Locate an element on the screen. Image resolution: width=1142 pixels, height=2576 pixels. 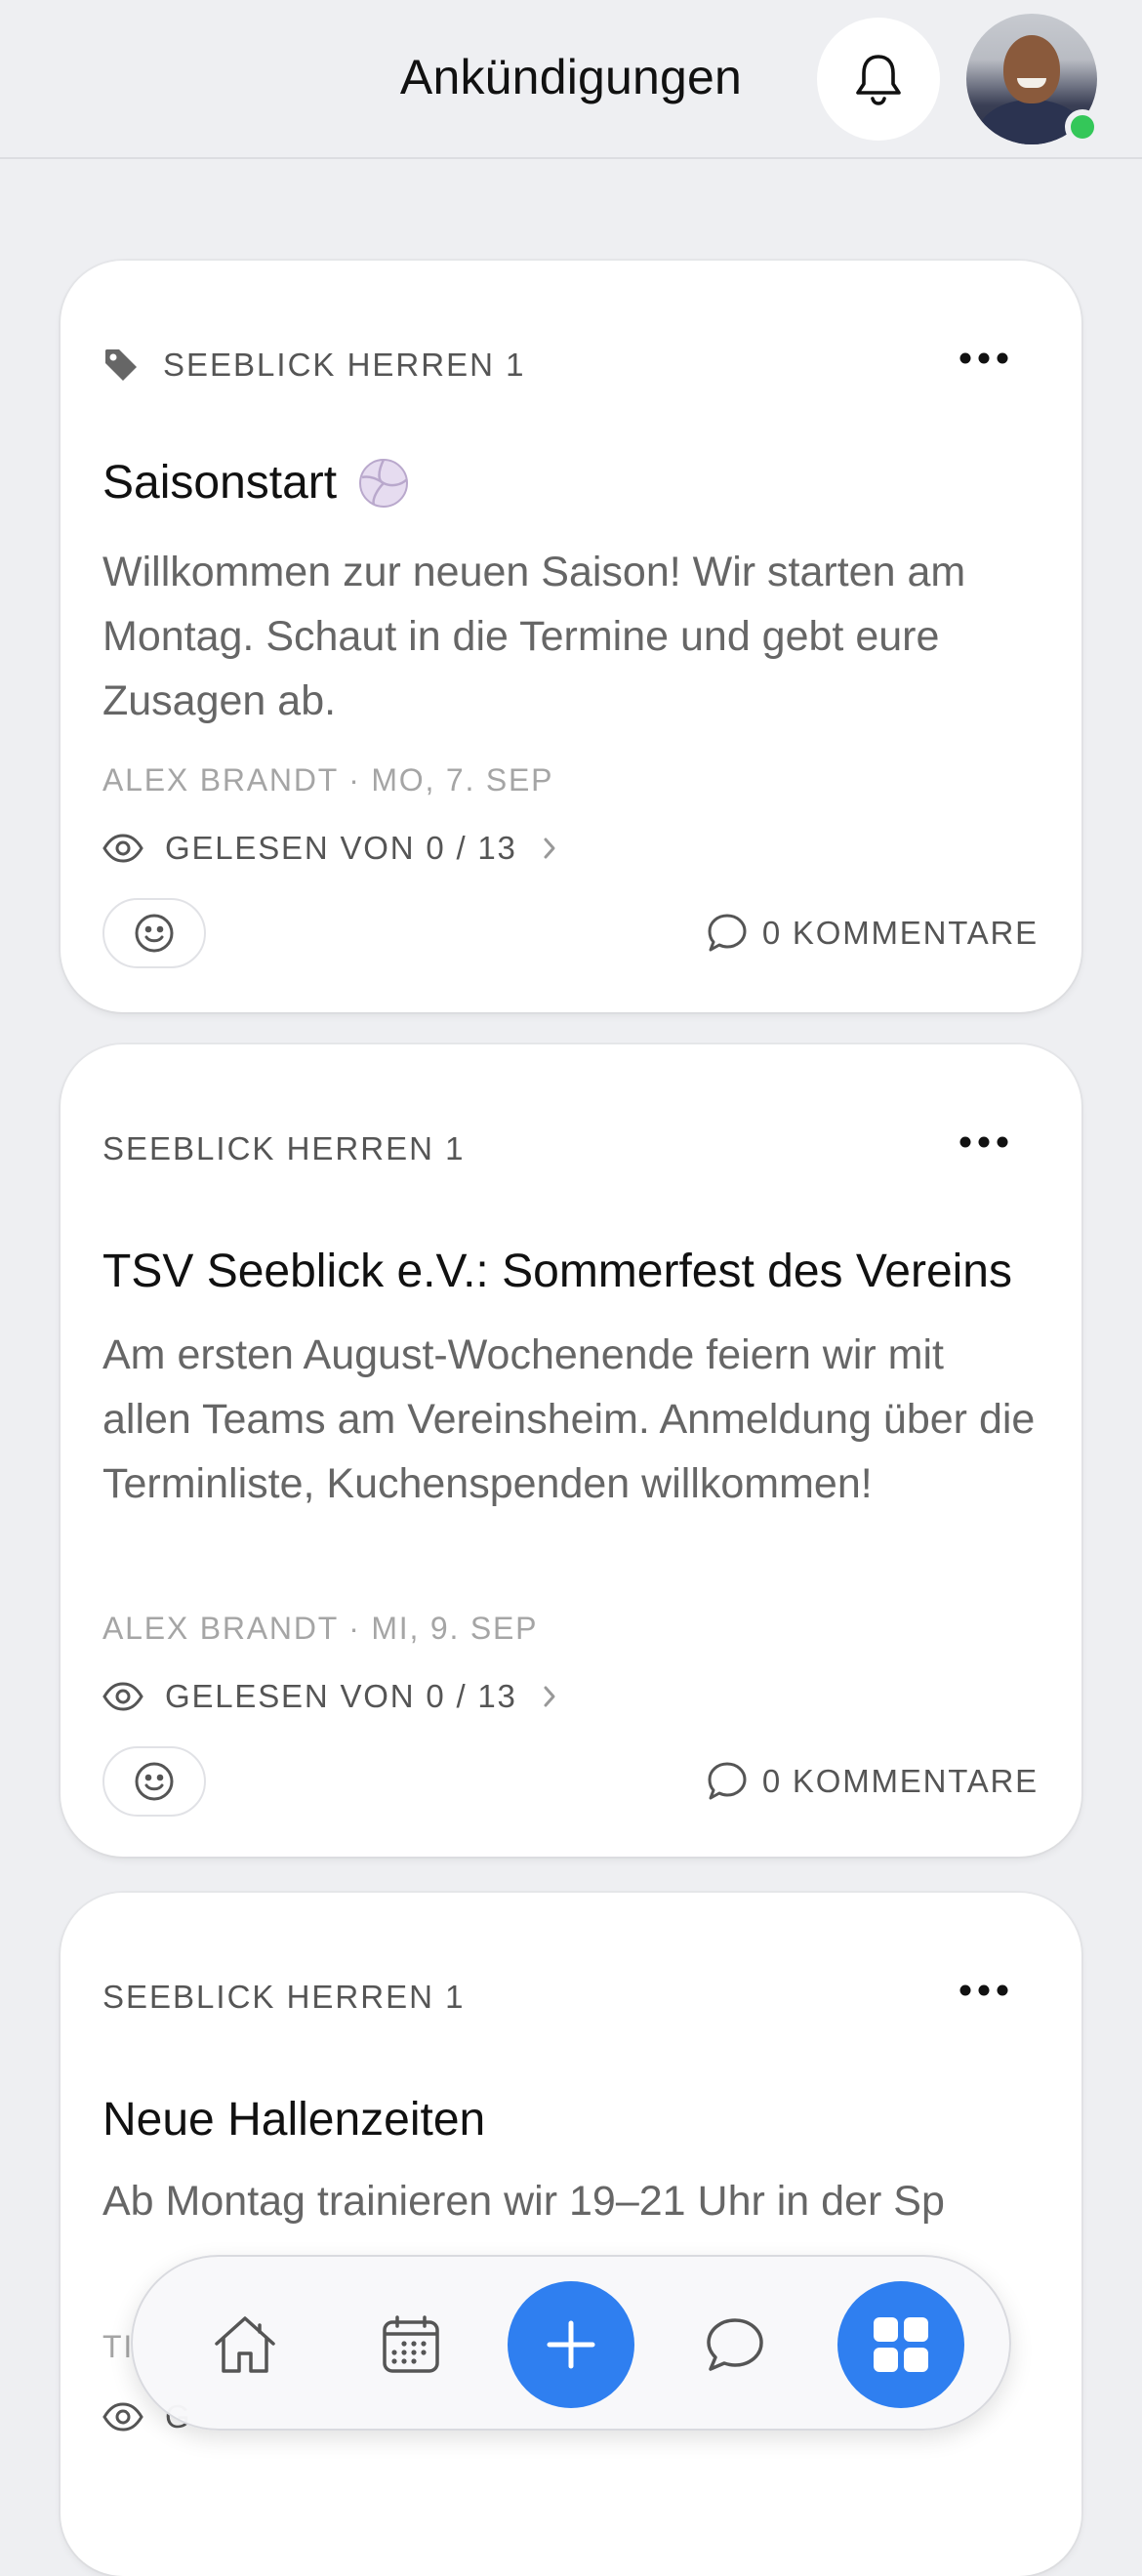
post-meta: ALEX BRANDT · MI, 9. SEP is located at coordinates (320, 1628).